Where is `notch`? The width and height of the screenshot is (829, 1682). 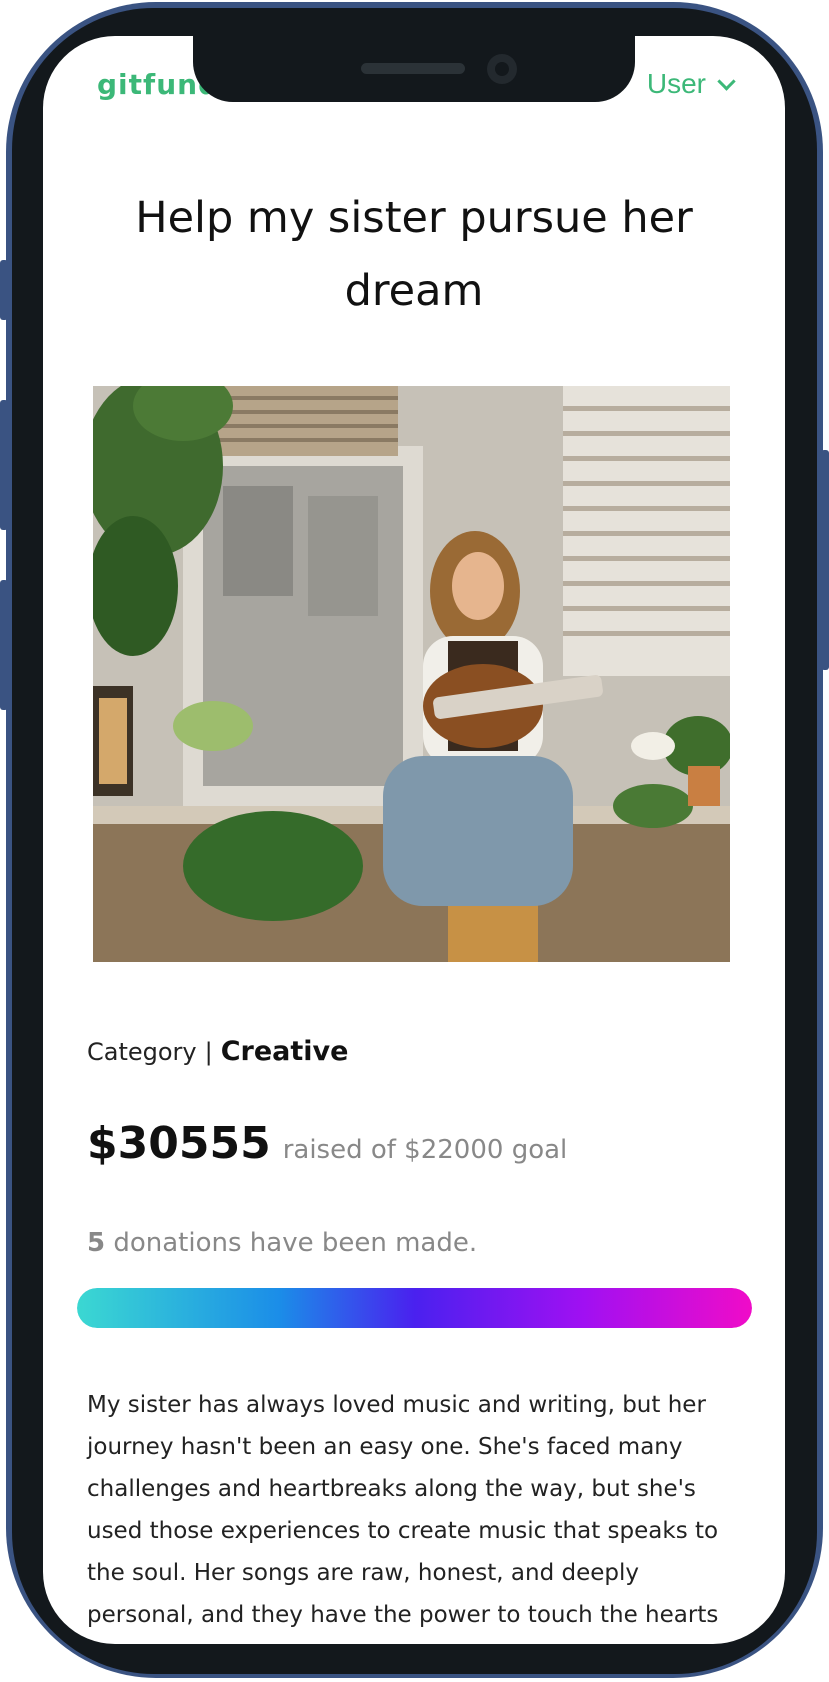 notch is located at coordinates (414, 69).